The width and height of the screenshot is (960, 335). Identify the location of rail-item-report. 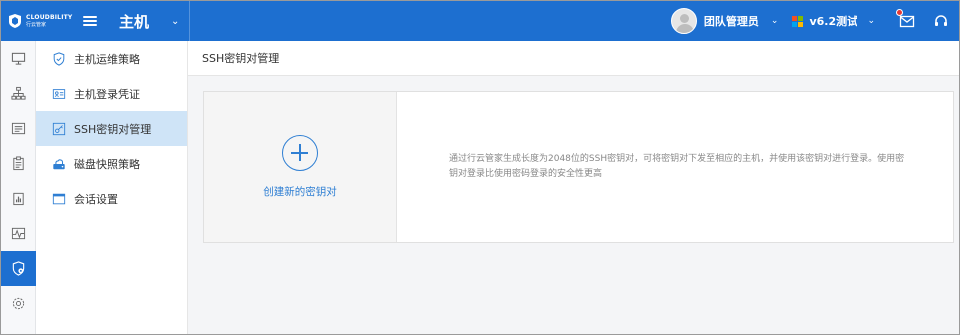
(18, 198).